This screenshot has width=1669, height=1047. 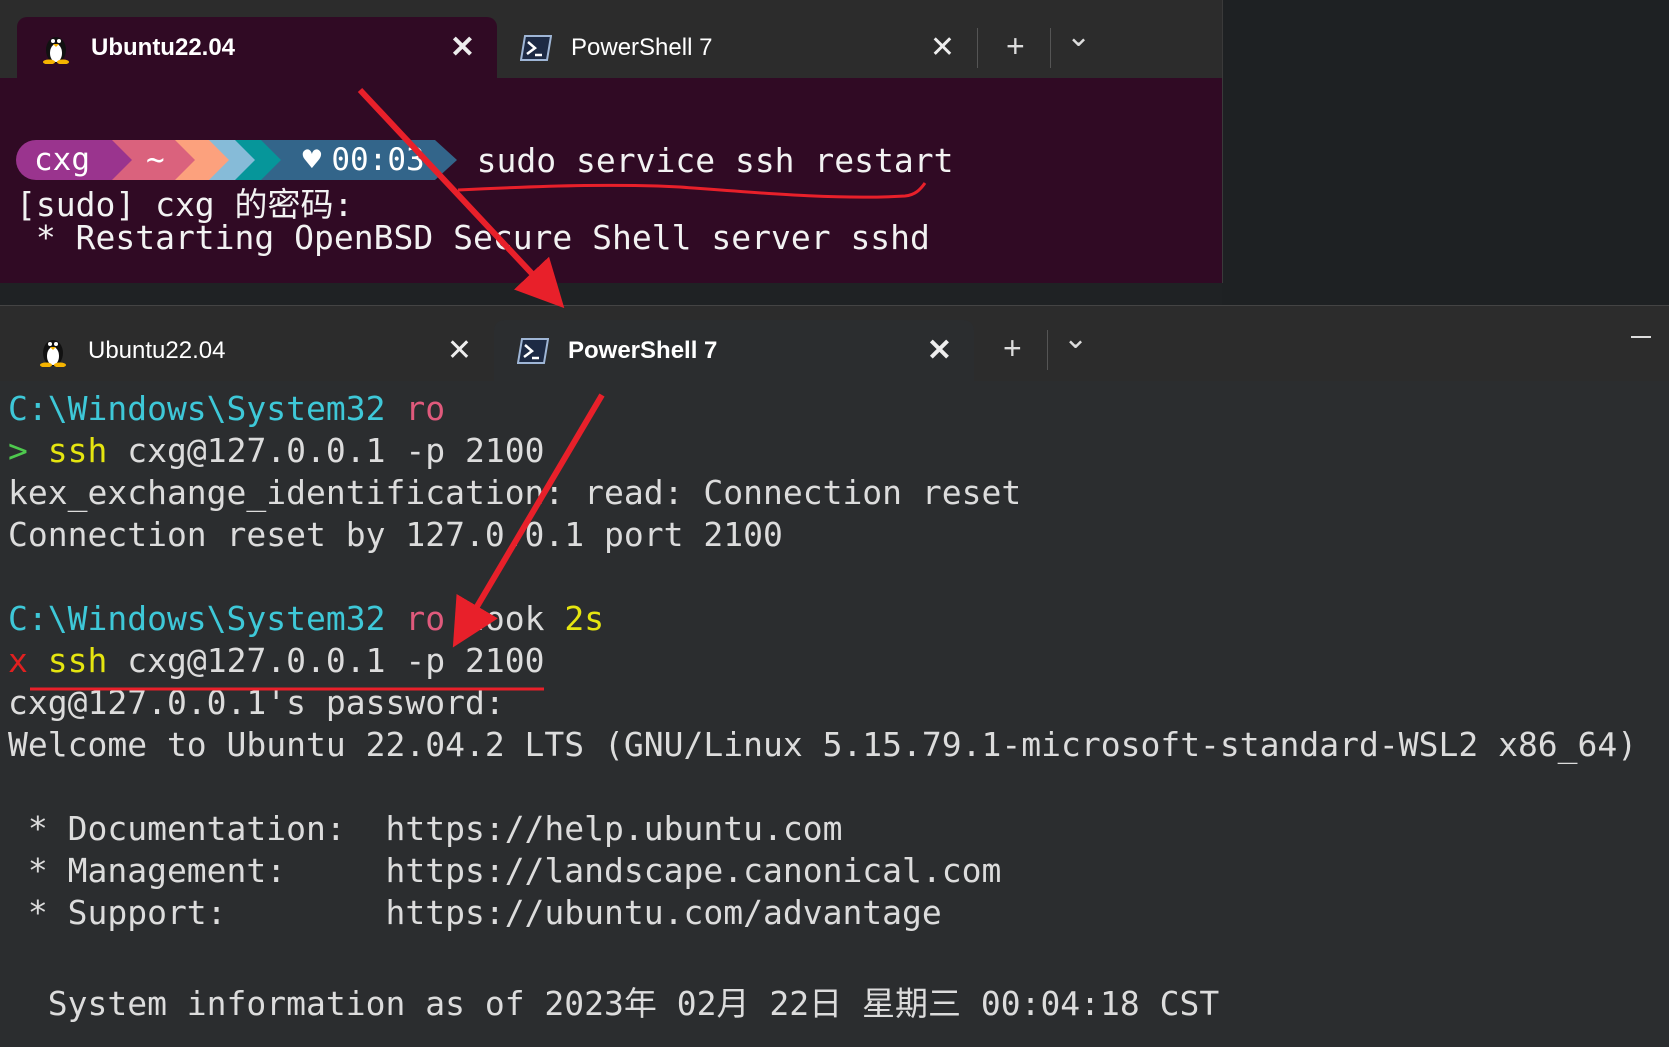 I want to click on output-line: * Support: https://ubuntu.com/advantage, so click(x=475, y=912).